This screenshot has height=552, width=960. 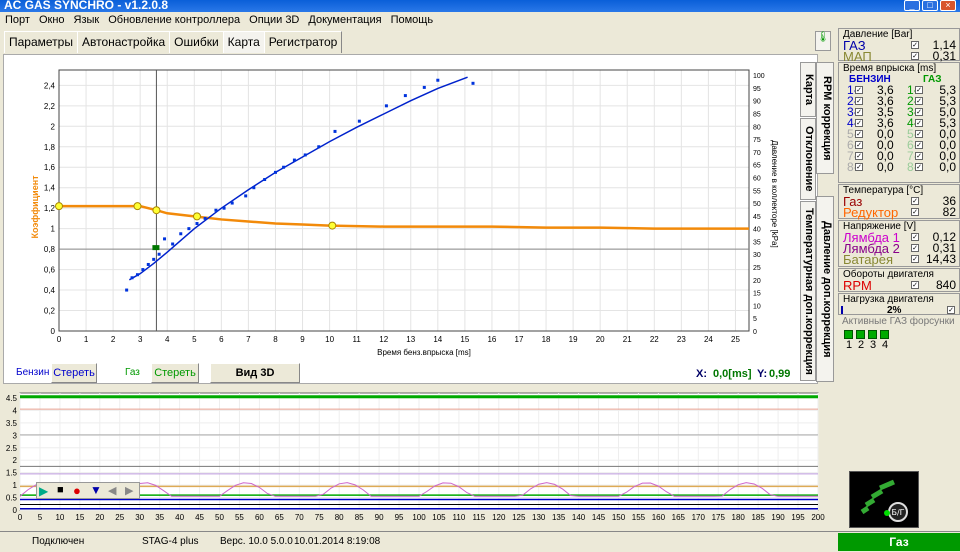 What do you see at coordinates (175, 373) in the screenshot?
I see `gas-clear-button: Стереть` at bounding box center [175, 373].